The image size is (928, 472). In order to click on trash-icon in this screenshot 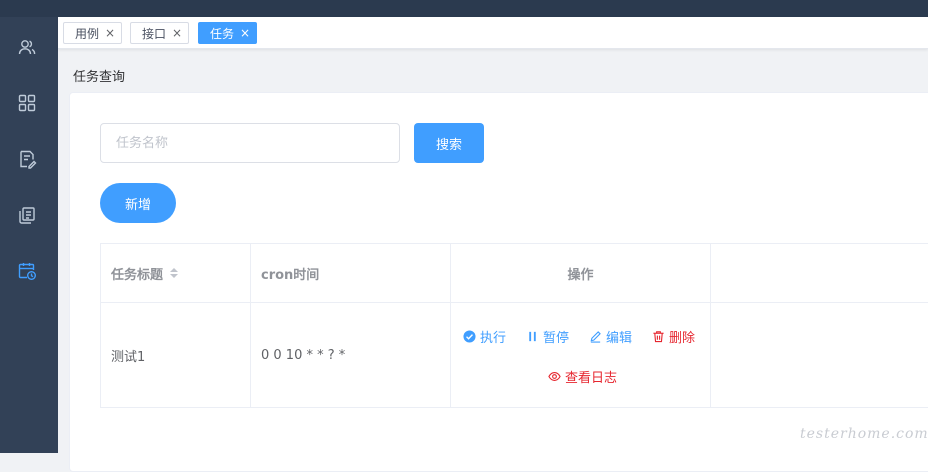, I will do `click(658, 337)`.